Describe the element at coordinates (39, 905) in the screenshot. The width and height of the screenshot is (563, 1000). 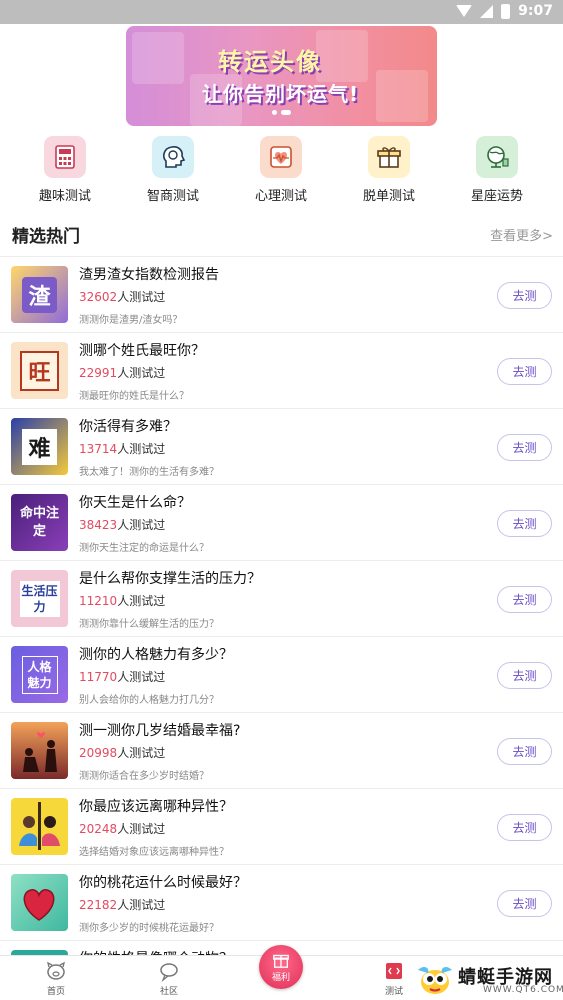
I see `heart-icon` at that location.